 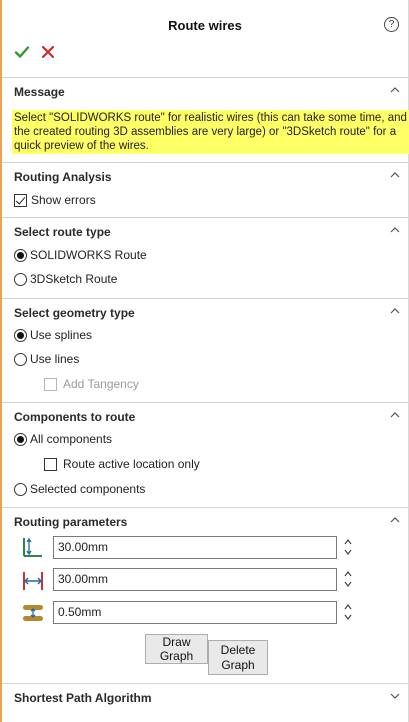 What do you see at coordinates (62, 232) in the screenshot?
I see `section-title: Select route type` at bounding box center [62, 232].